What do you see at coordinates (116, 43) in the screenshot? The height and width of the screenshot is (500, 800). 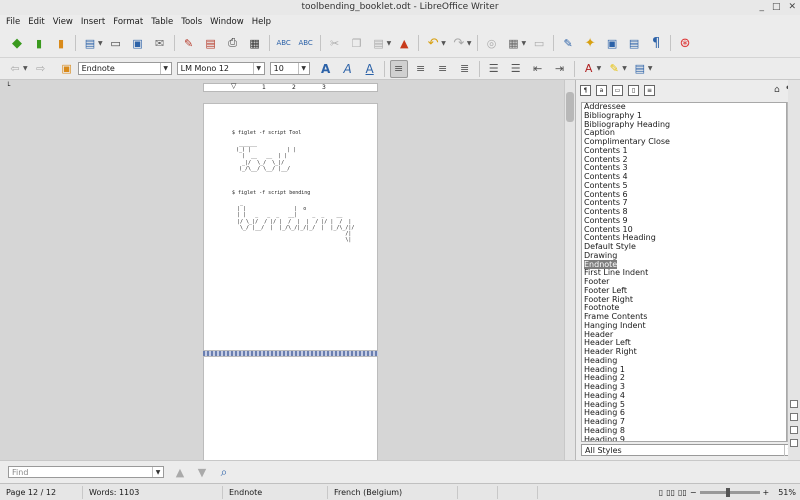 I see `open-icon: ▭` at bounding box center [116, 43].